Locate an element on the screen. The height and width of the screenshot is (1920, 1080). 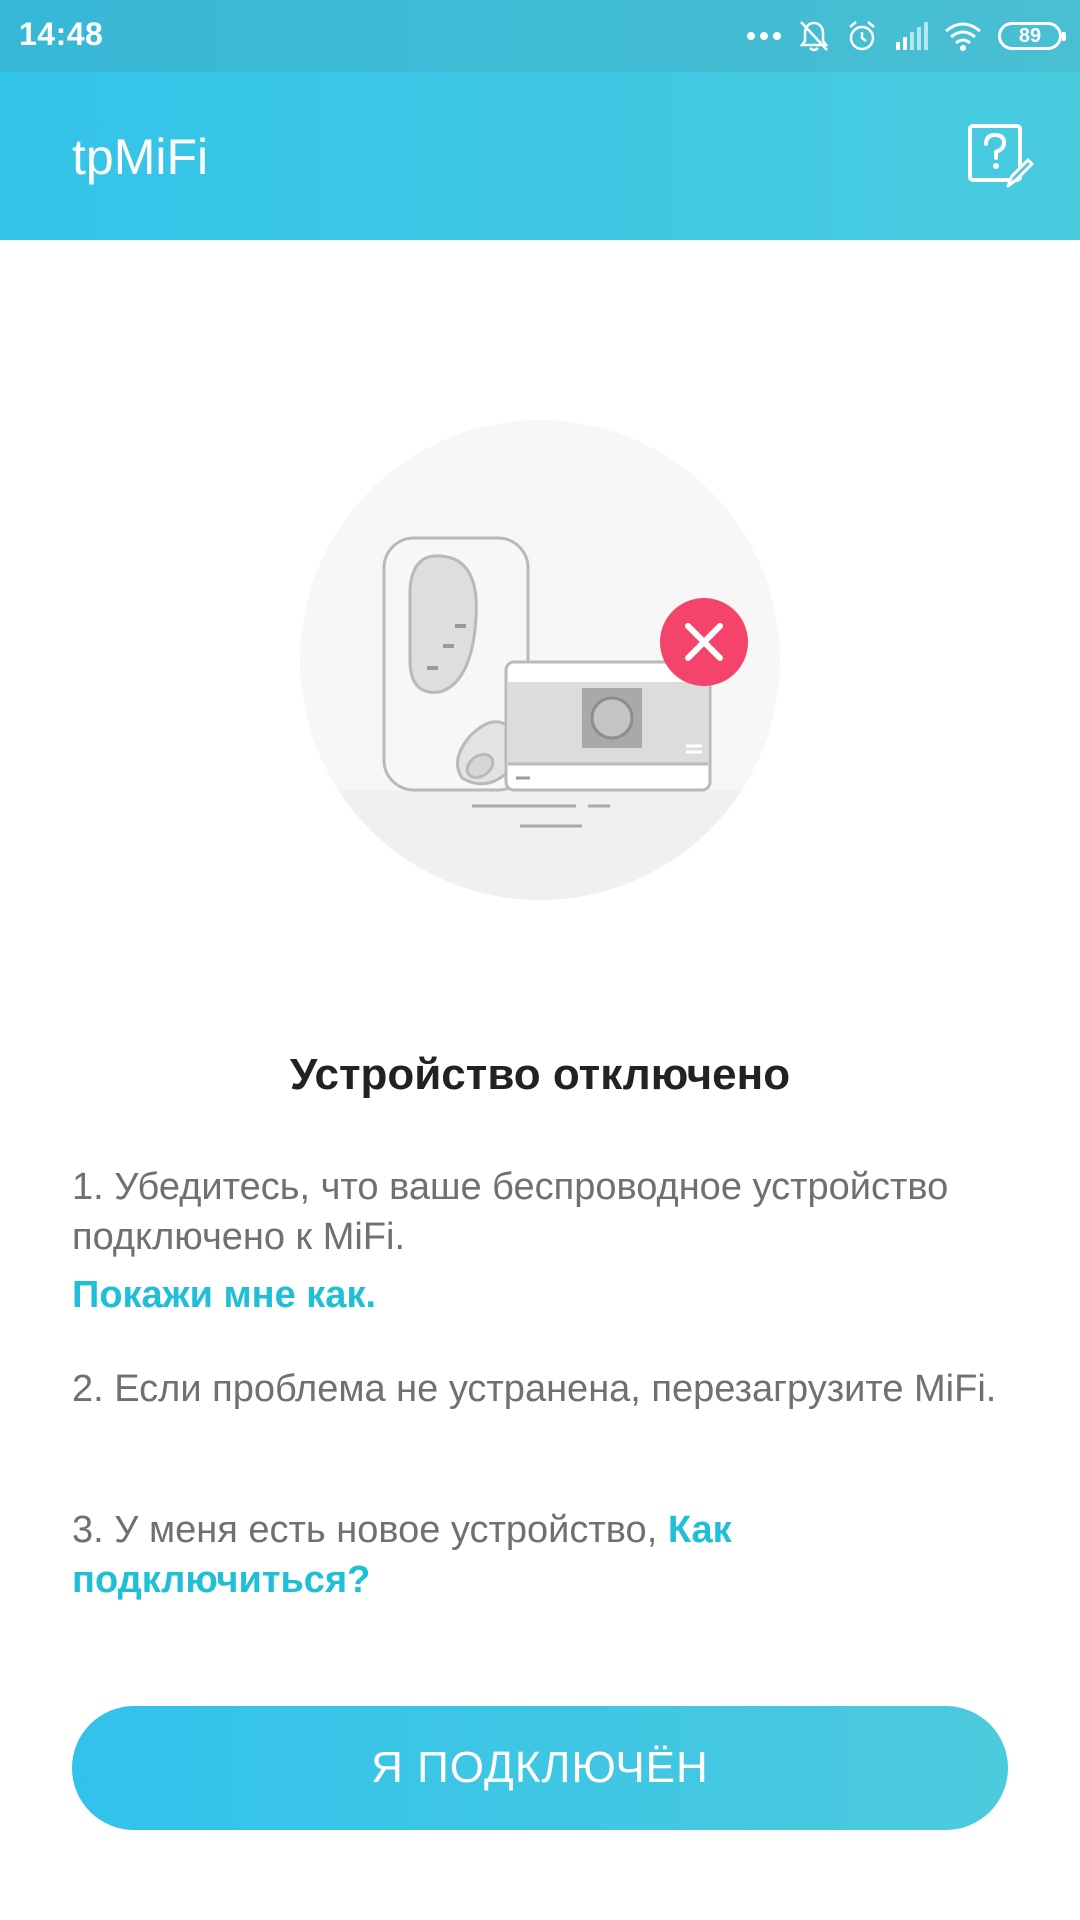
app-bar: tpMiFi is located at coordinates (540, 156).